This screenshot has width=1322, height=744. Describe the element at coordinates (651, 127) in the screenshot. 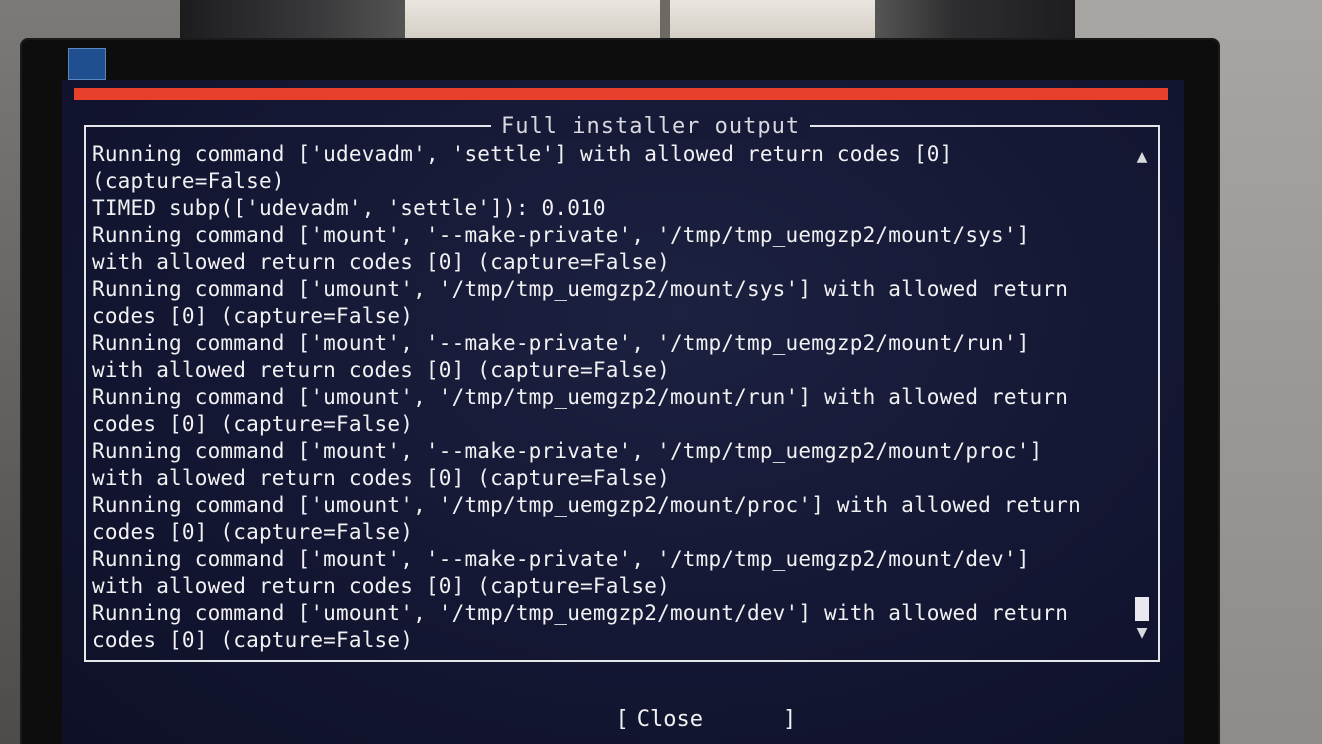

I see `dialog-title: Full installer output` at that location.